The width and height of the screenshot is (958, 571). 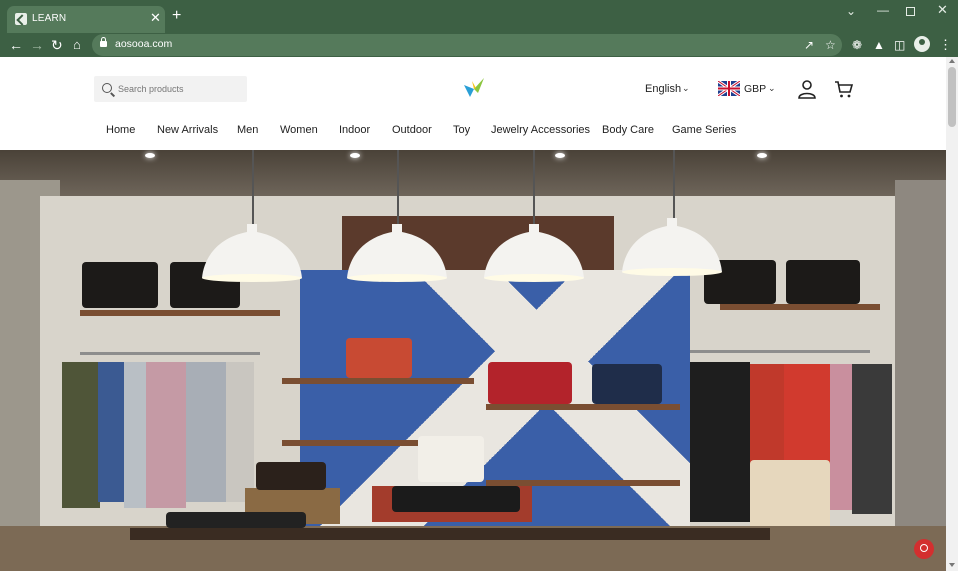 I want to click on search-input, so click(x=180, y=89).